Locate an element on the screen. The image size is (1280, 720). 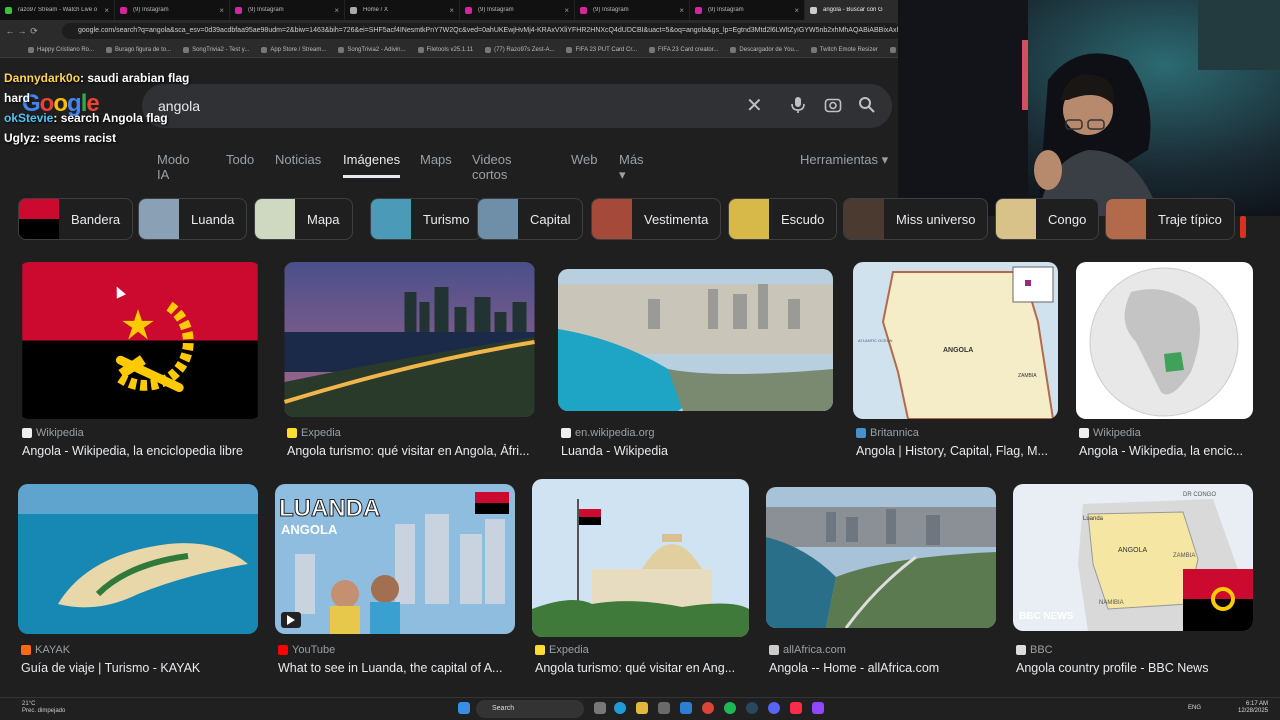
tab-maps: Maps is located at coordinates (436, 159).